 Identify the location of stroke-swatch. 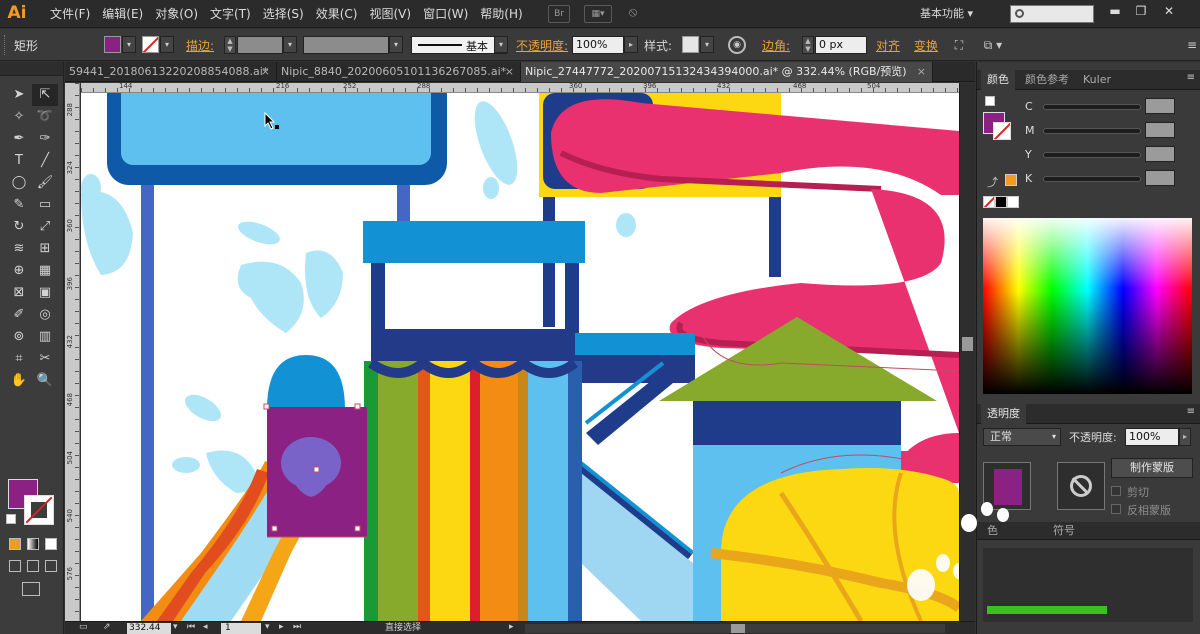
(150, 44).